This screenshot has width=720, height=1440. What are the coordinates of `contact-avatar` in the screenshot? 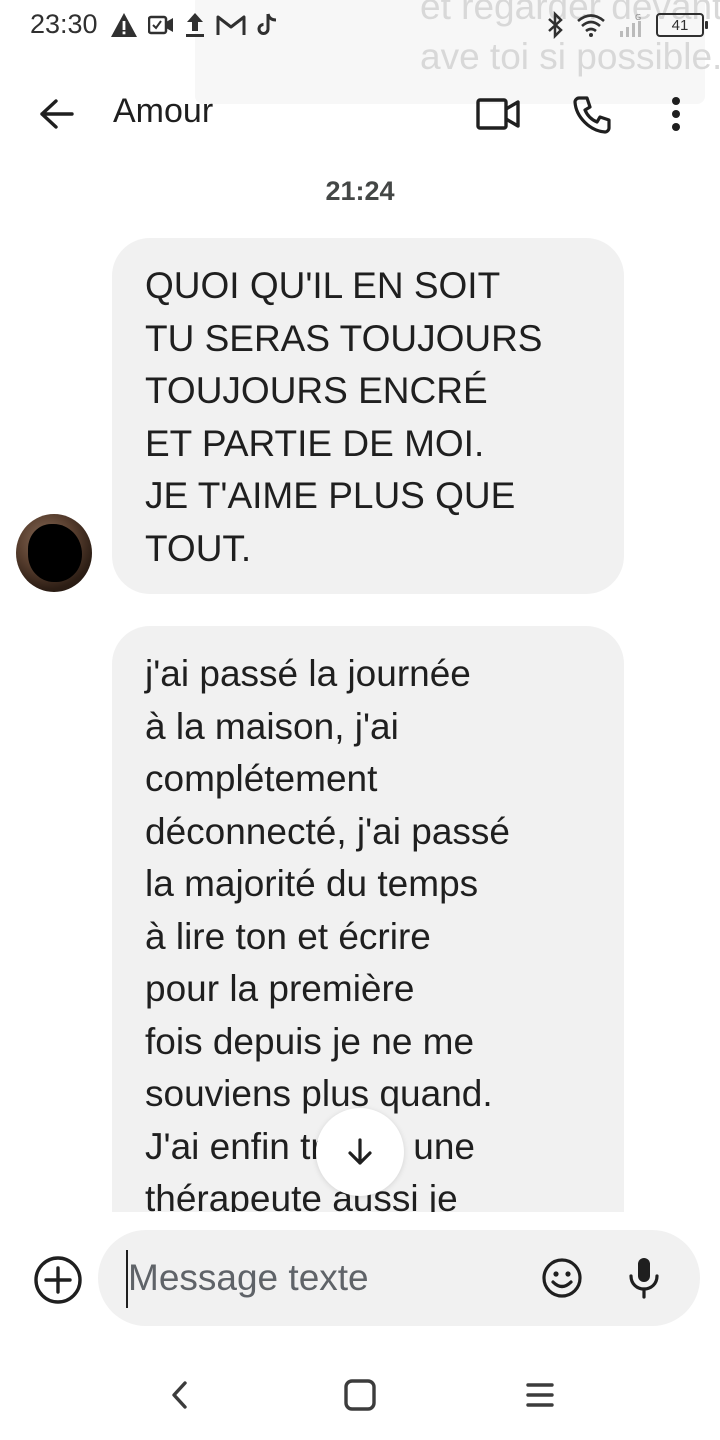 It's located at (54, 553).